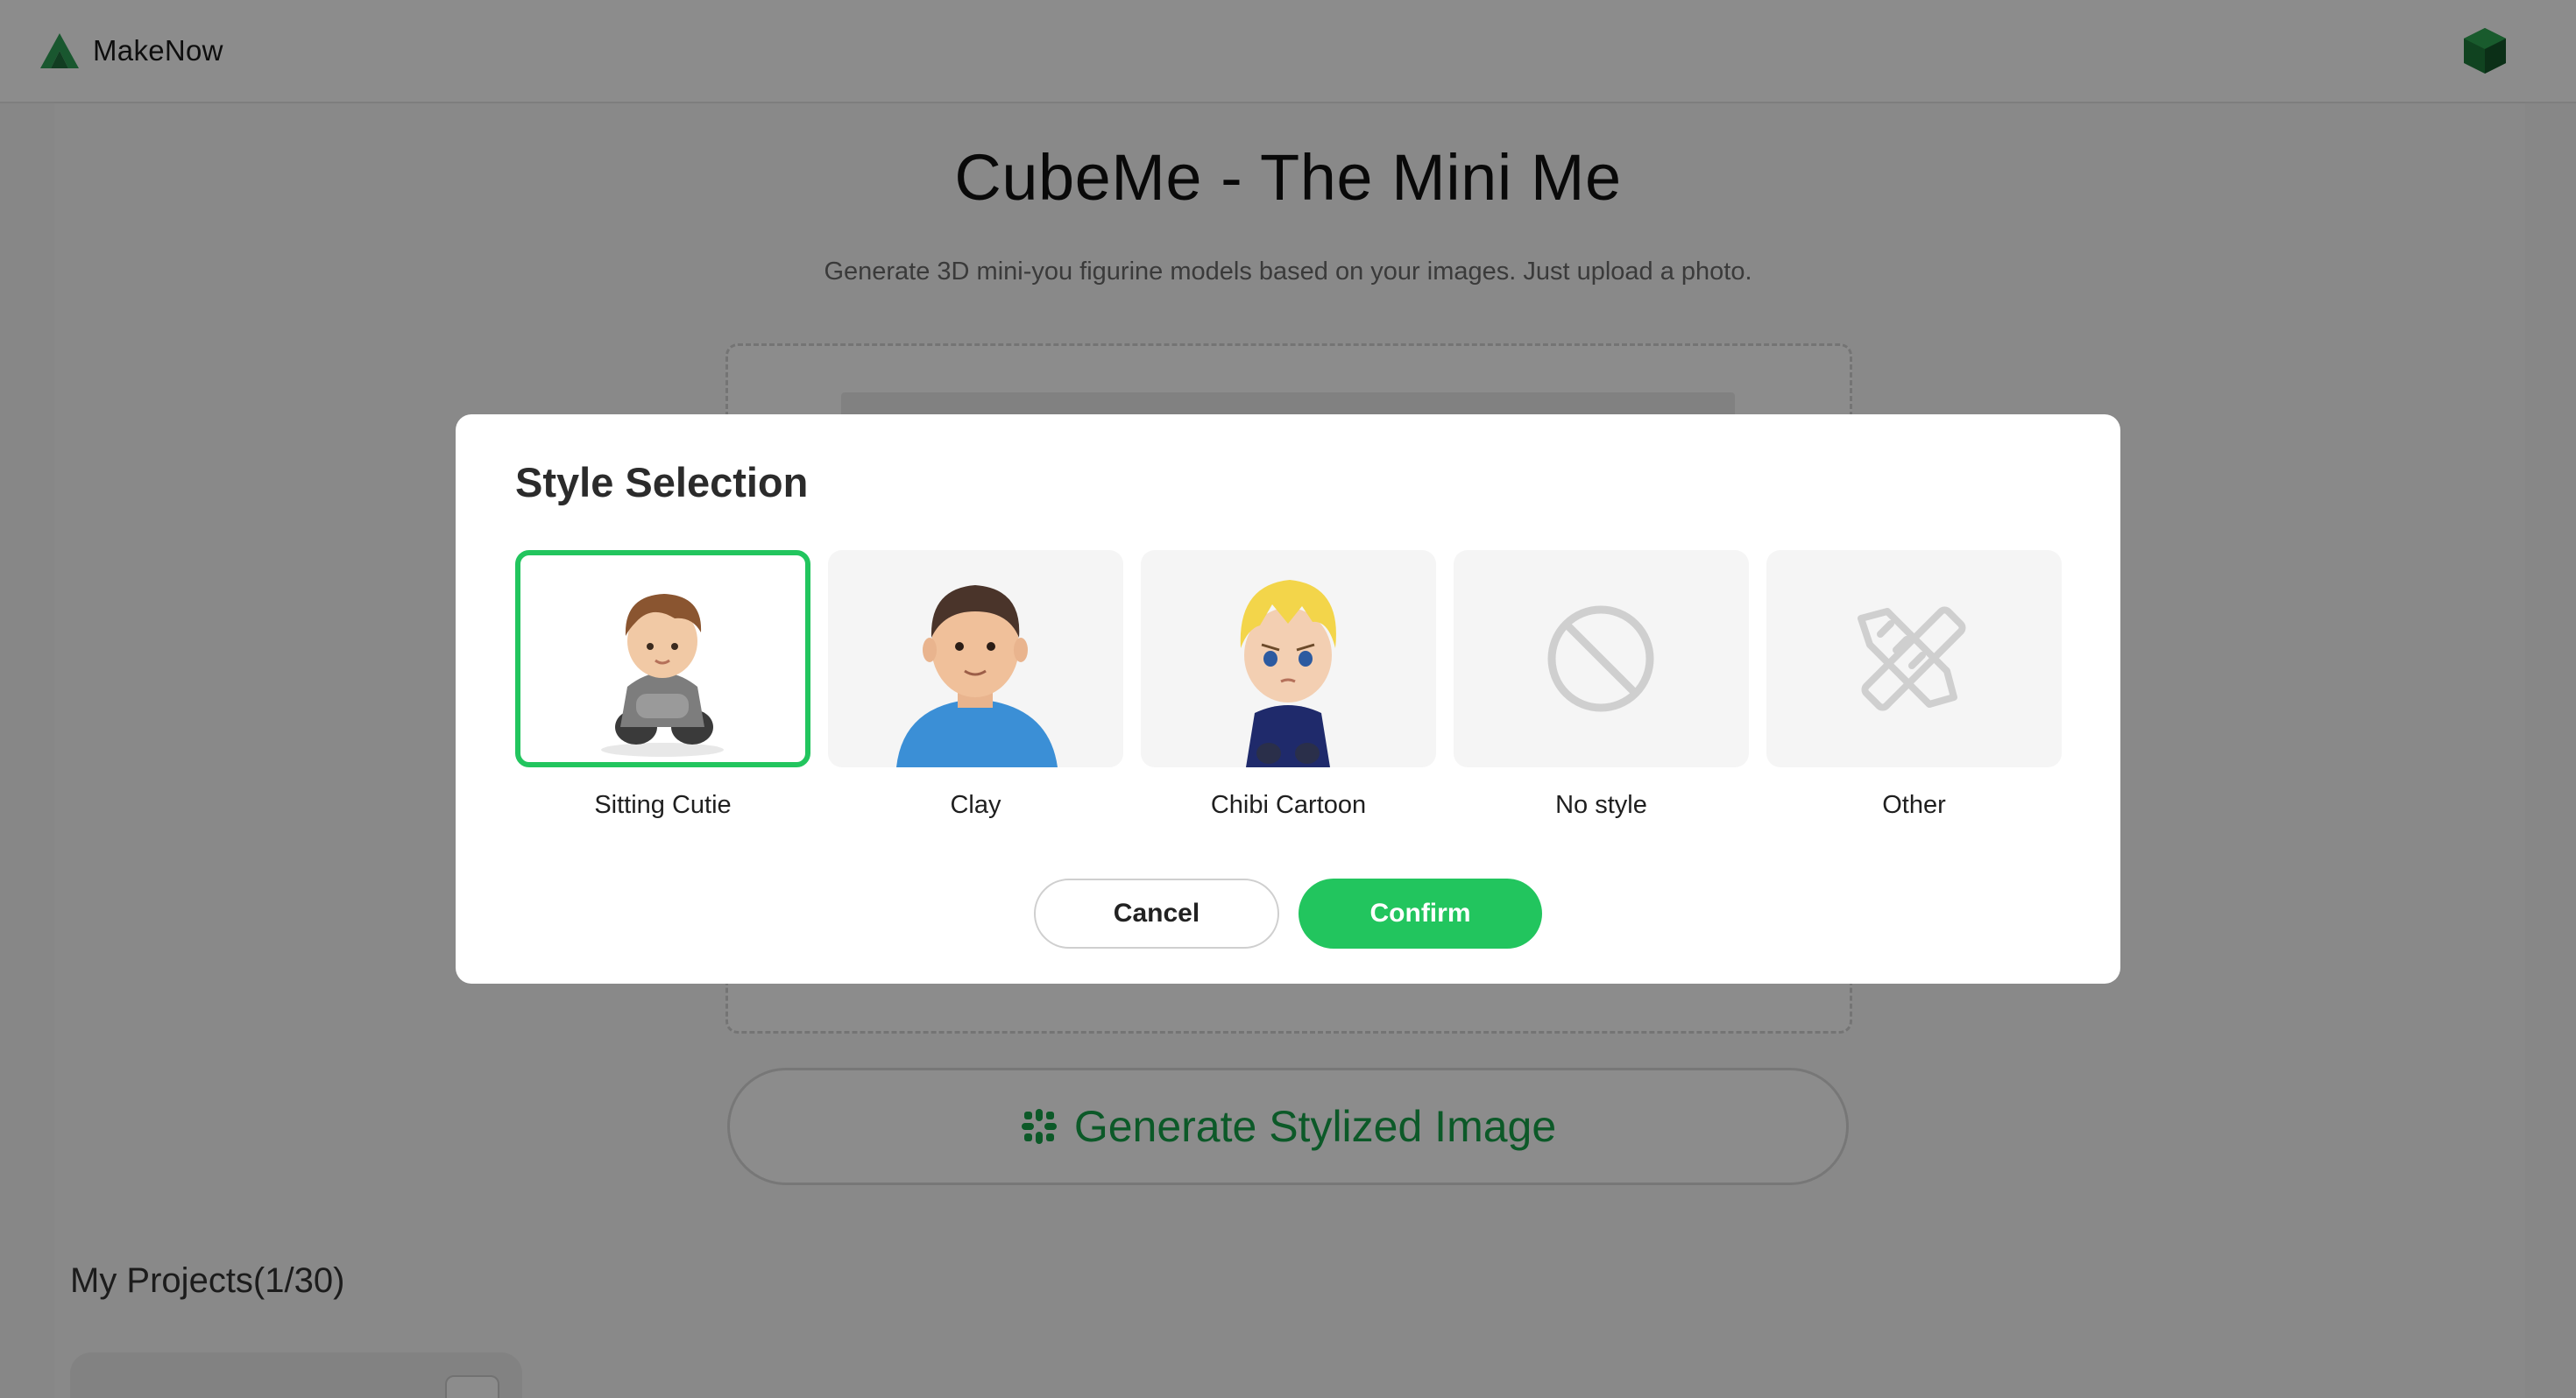  I want to click on prohibited-icon, so click(1600, 658).